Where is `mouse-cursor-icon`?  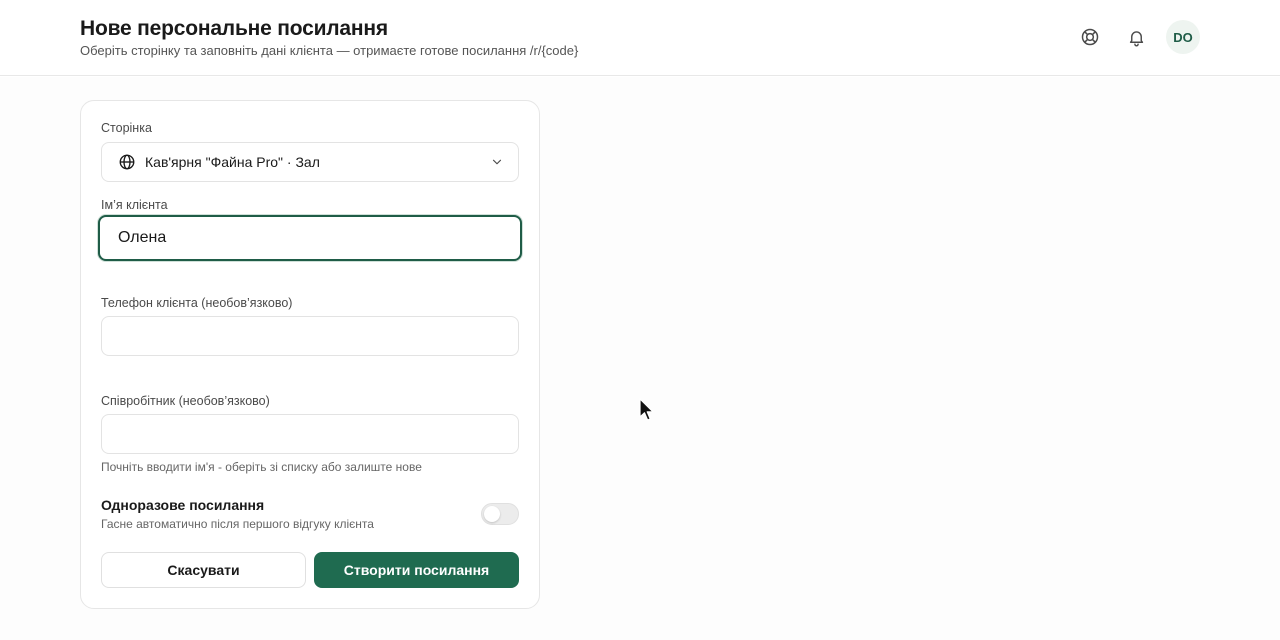 mouse-cursor-icon is located at coordinates (646, 409).